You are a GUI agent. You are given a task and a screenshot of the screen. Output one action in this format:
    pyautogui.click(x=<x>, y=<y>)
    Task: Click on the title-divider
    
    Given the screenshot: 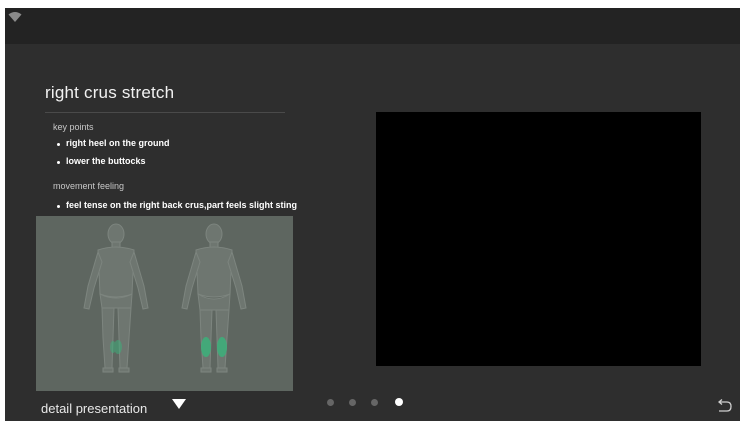 What is the action you would take?
    pyautogui.click(x=165, y=112)
    